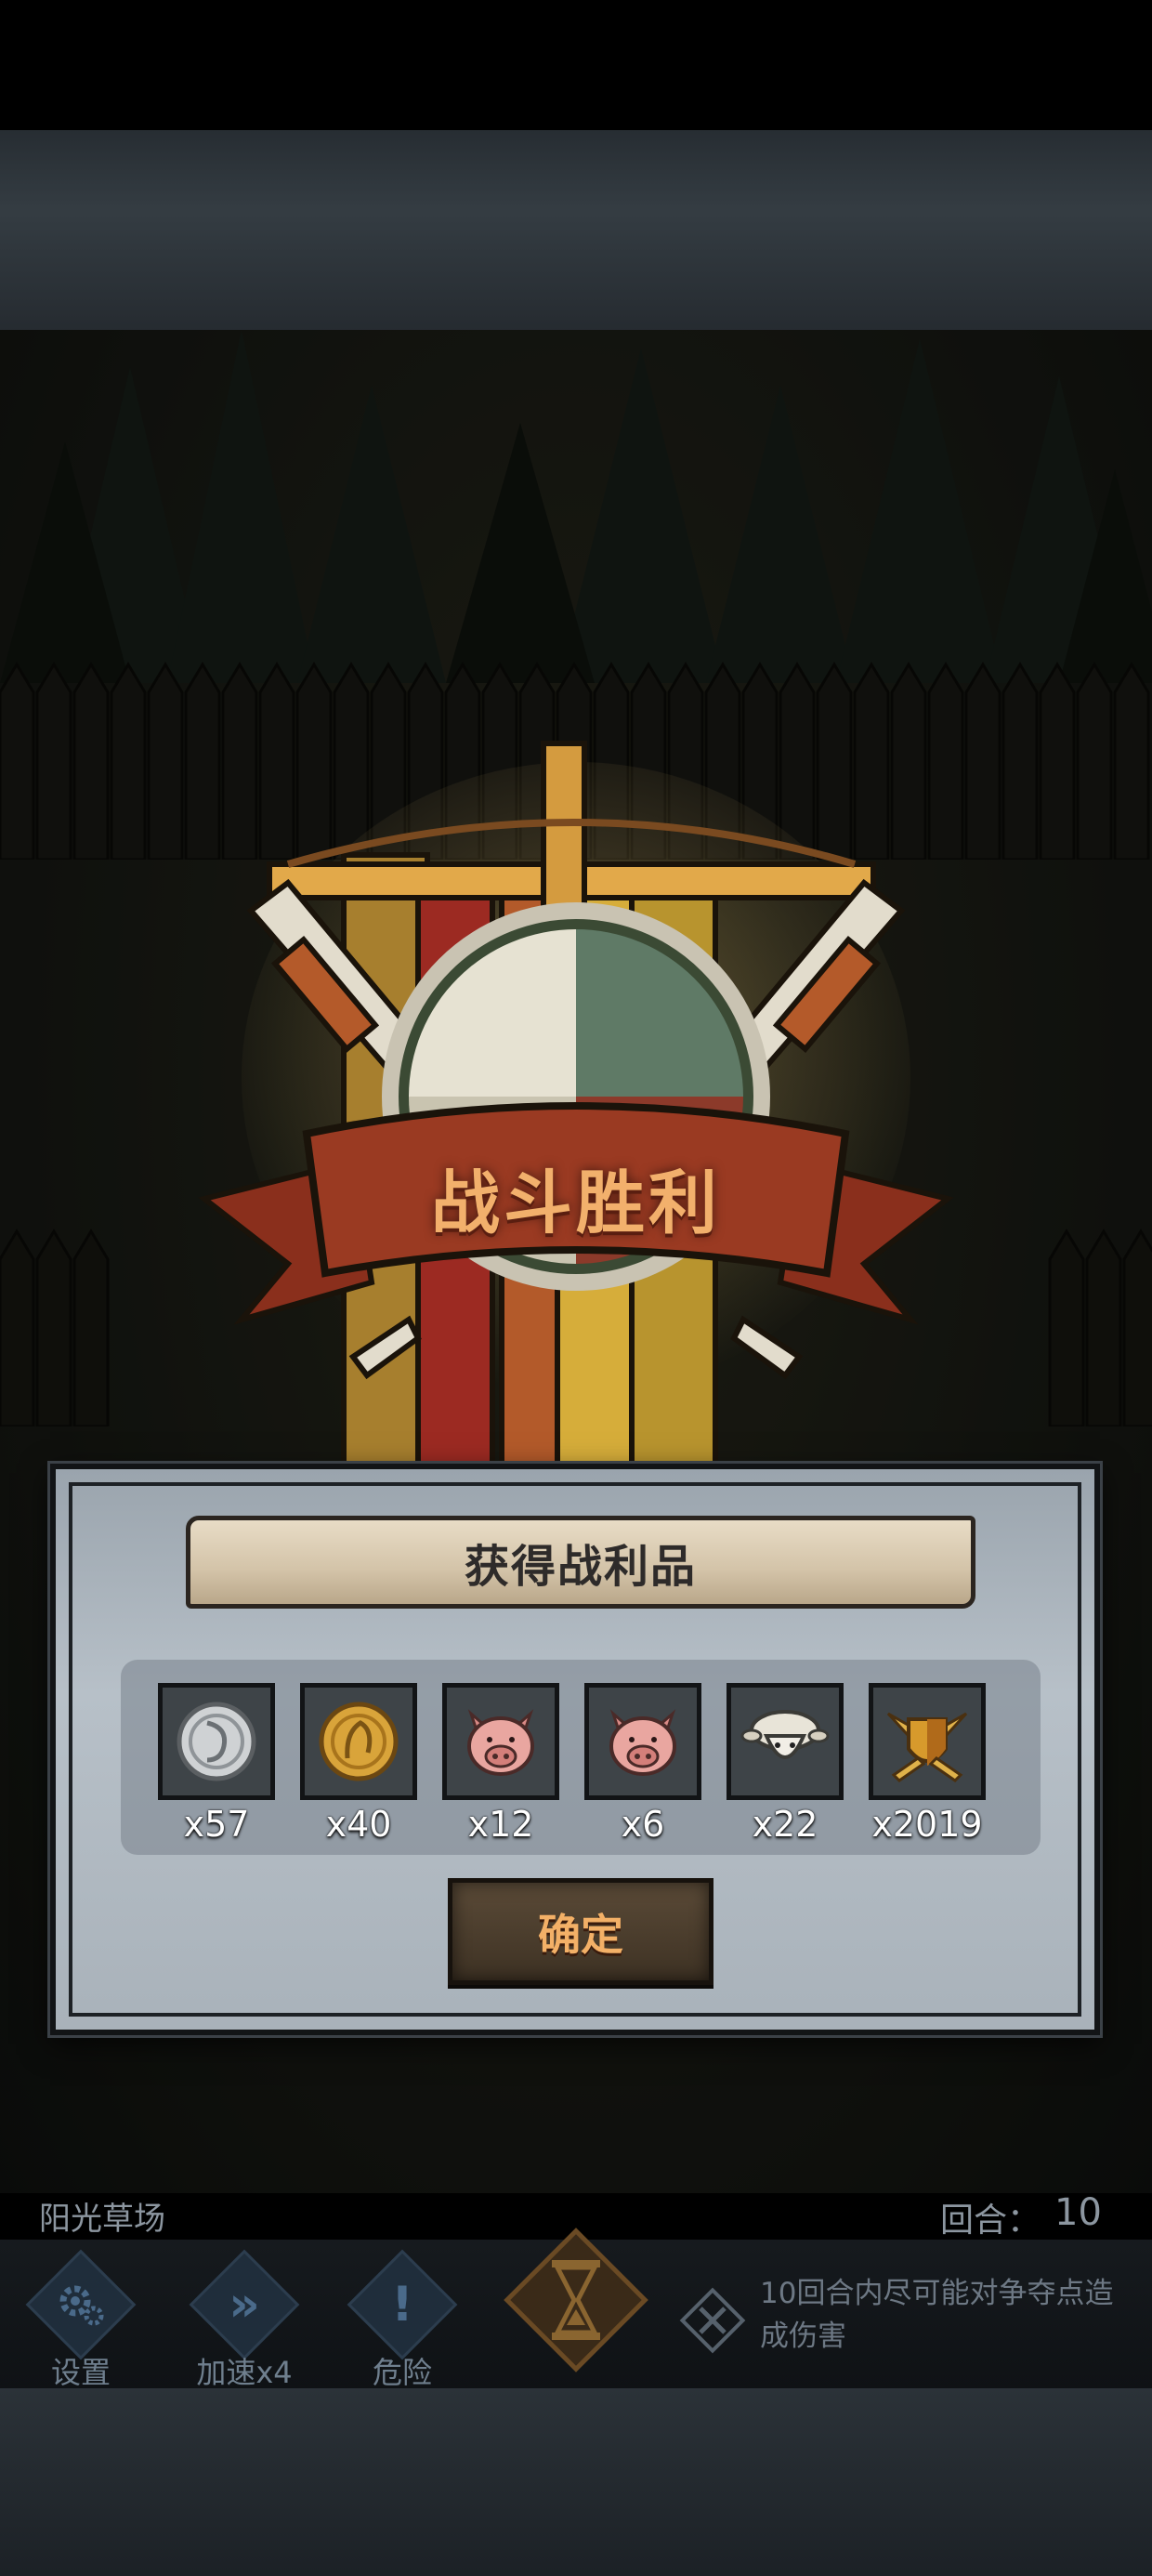 Image resolution: width=1152 pixels, height=2576 pixels. I want to click on loot-item-count: x22, so click(785, 1824).